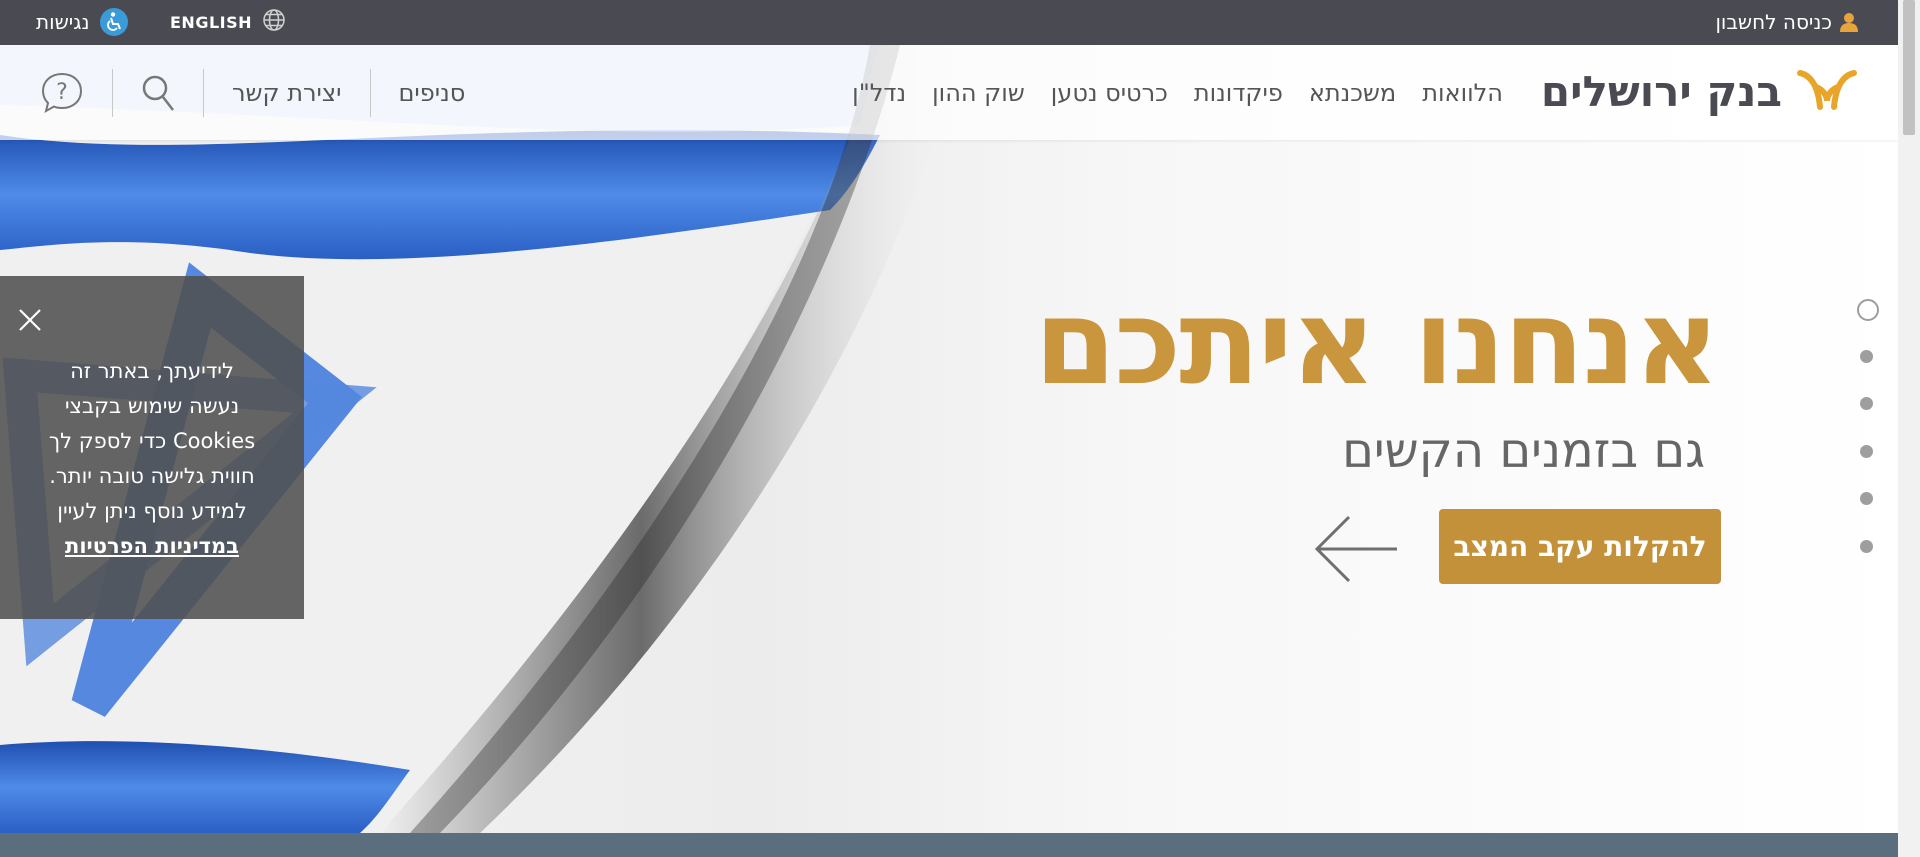  Describe the element at coordinates (30, 322) in the screenshot. I see `close-icon` at that location.